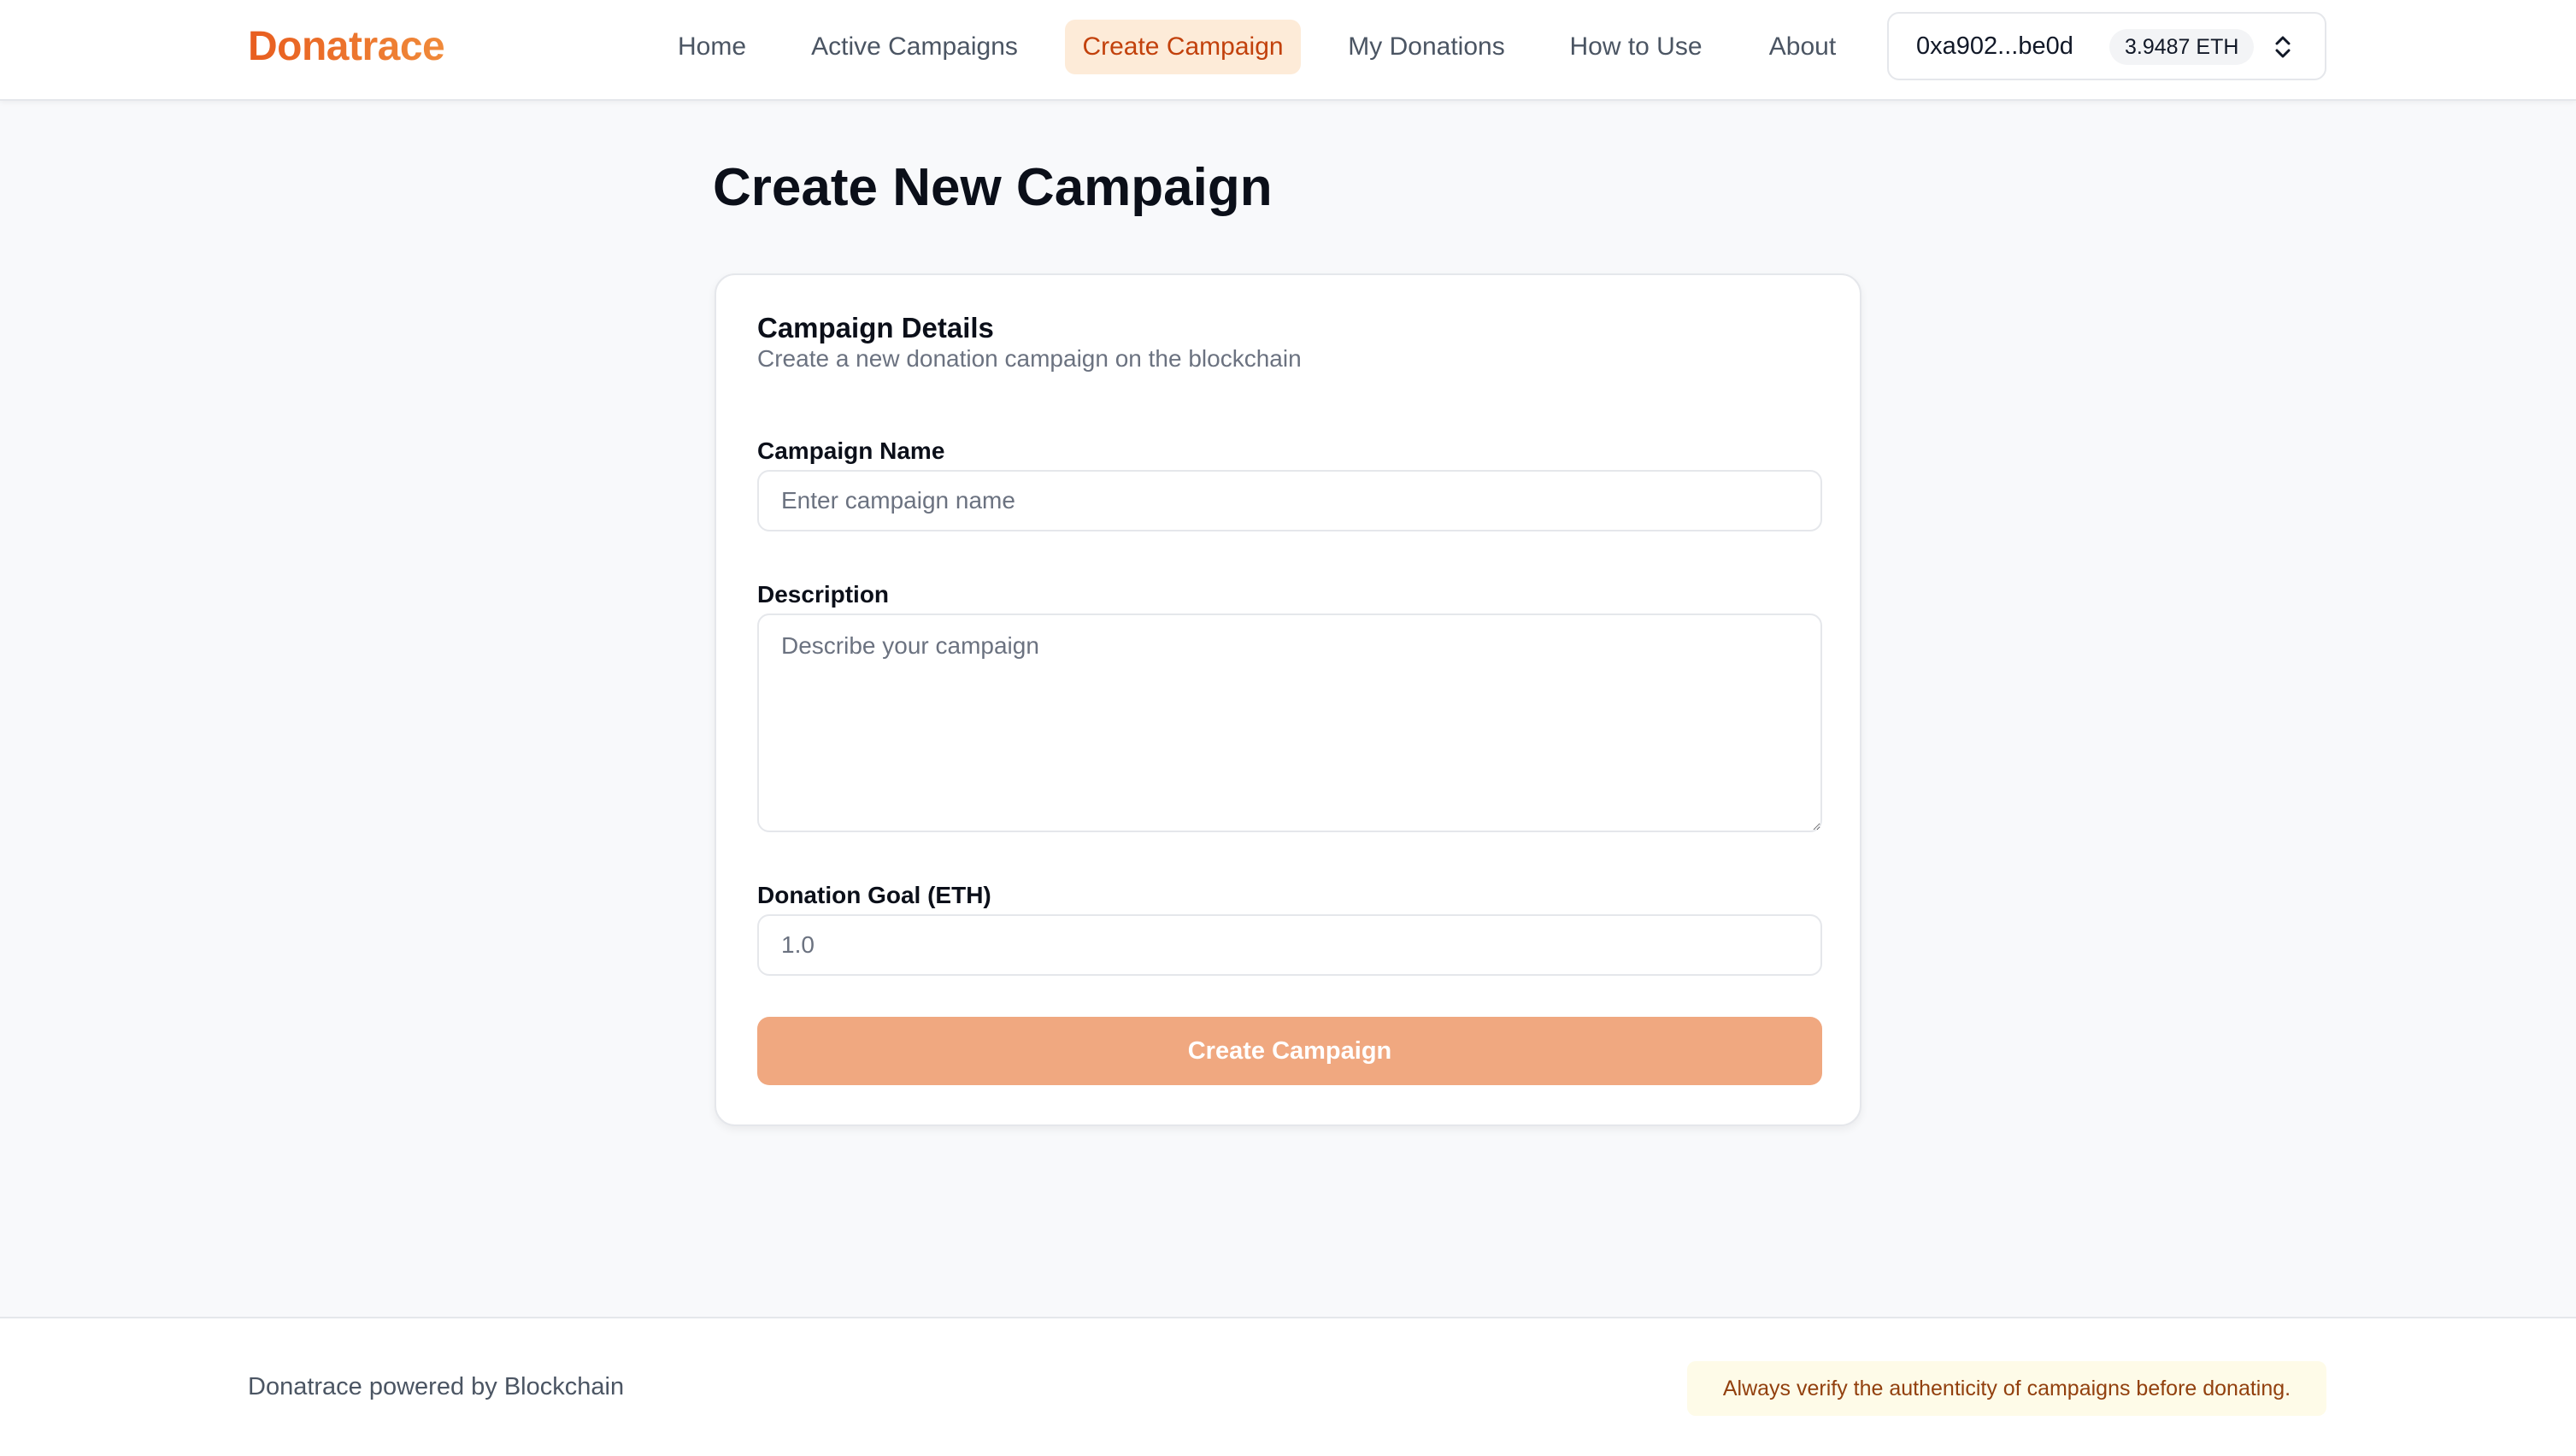  Describe the element at coordinates (1289, 500) in the screenshot. I see `campaign-name-input` at that location.